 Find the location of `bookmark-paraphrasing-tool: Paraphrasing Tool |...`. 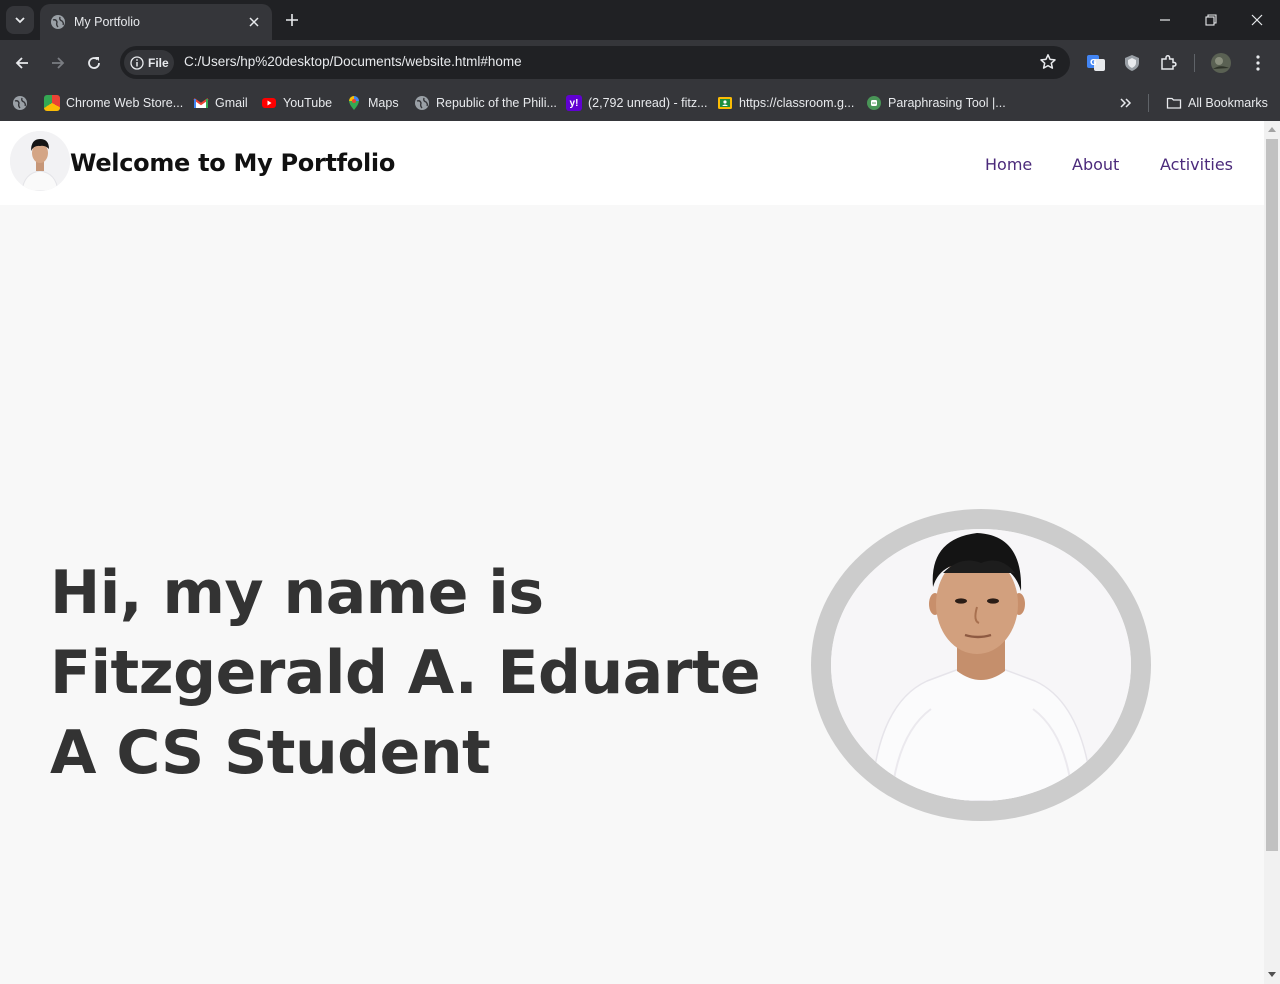

bookmark-paraphrasing-tool: Paraphrasing Tool |... is located at coordinates (936, 103).